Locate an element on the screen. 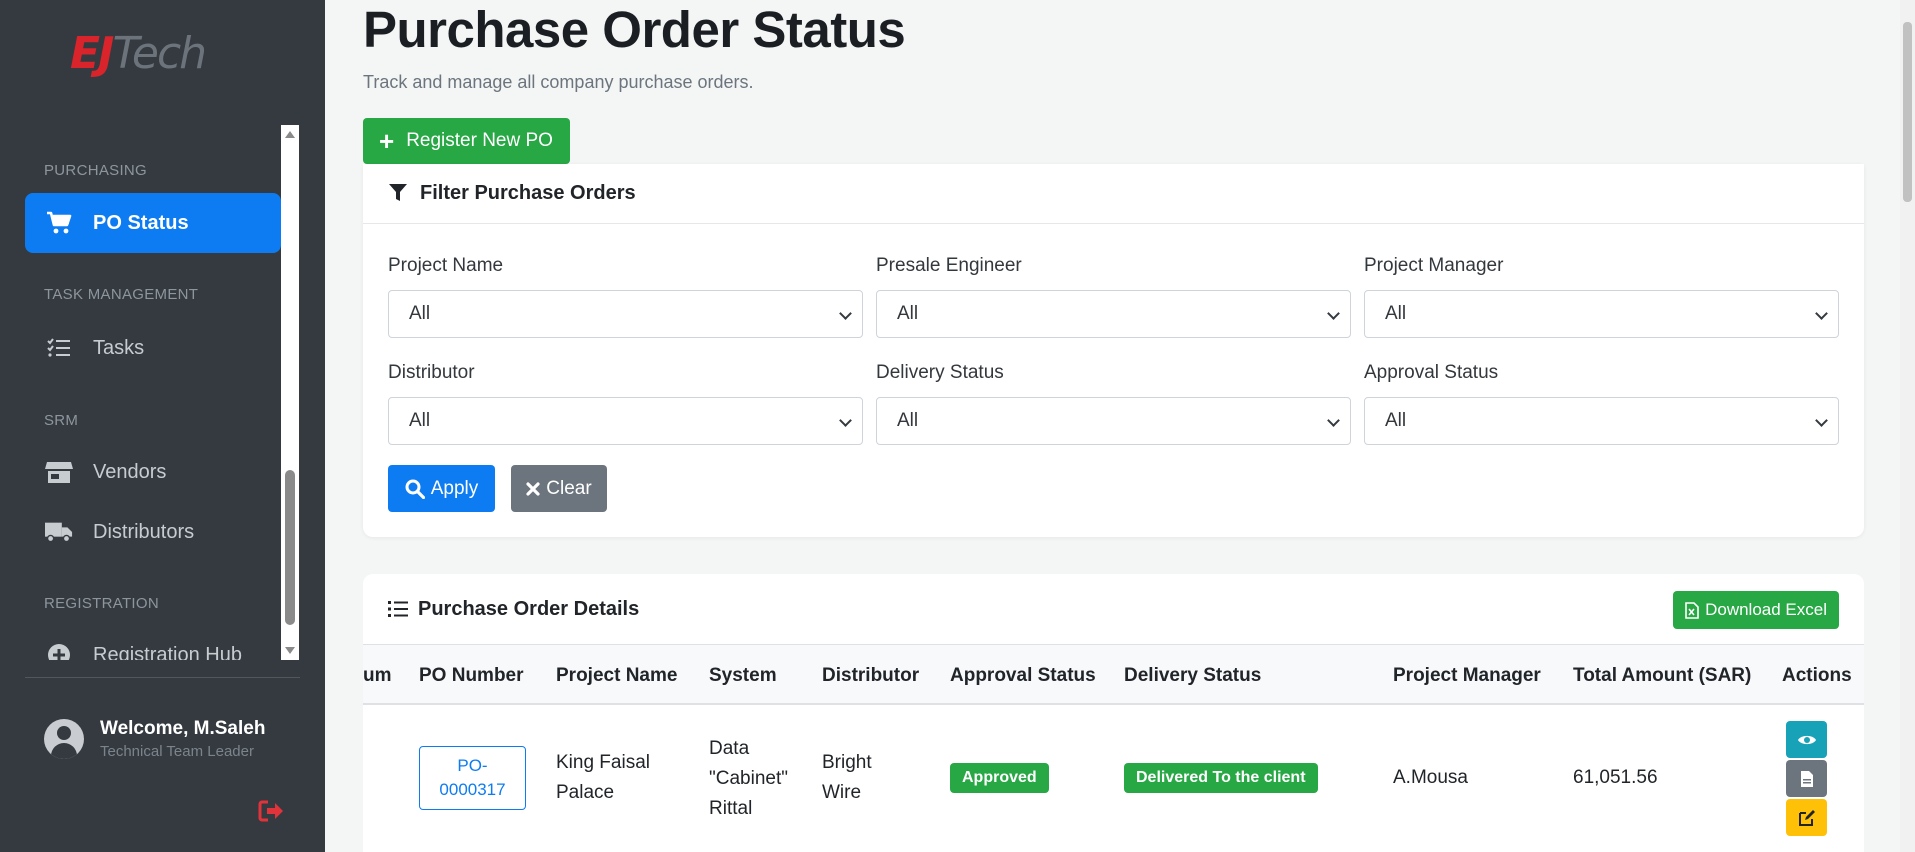  truck-icon is located at coordinates (59, 532).